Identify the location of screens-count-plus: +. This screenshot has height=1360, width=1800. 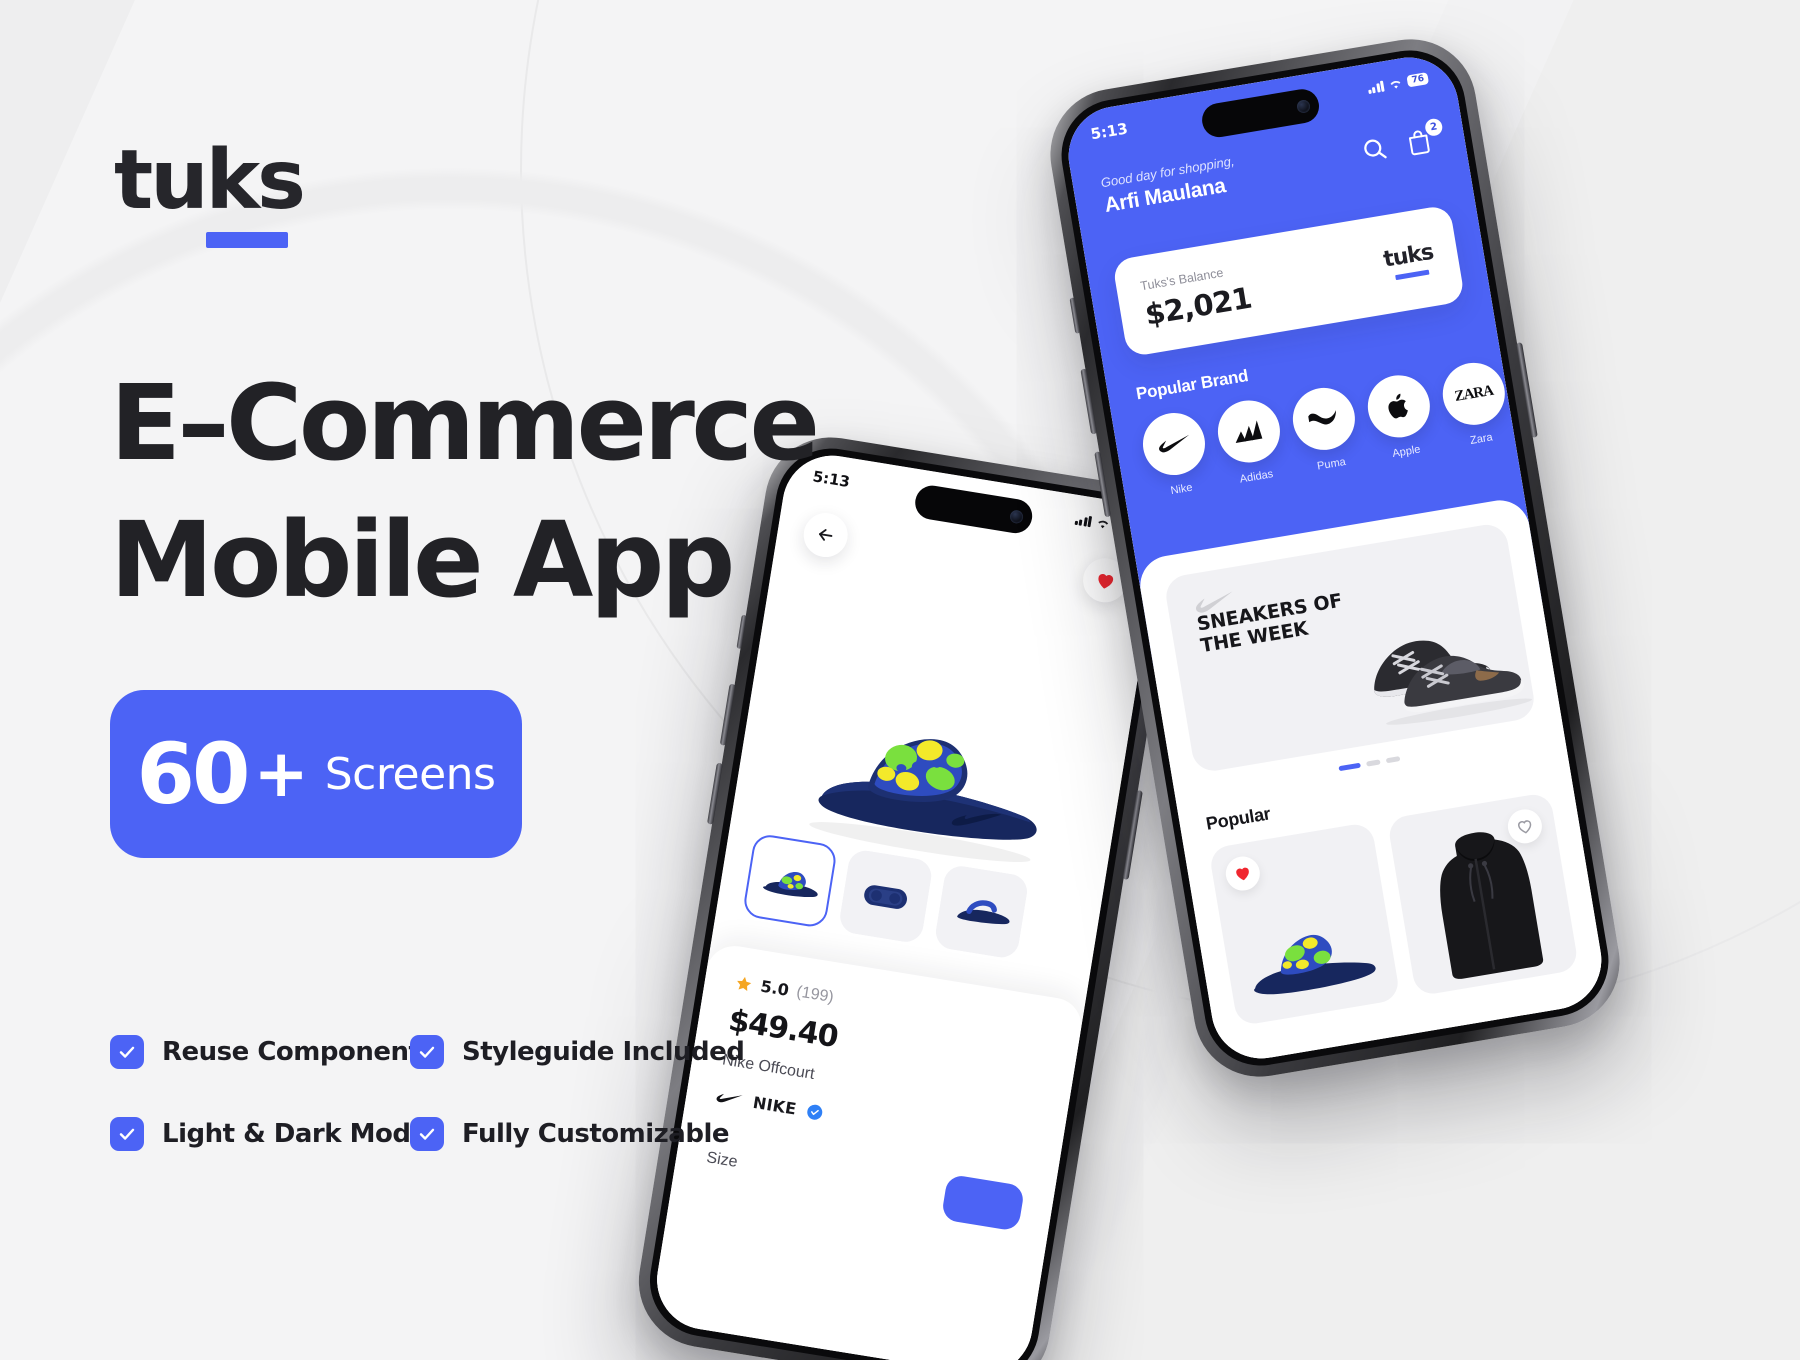
(281, 773).